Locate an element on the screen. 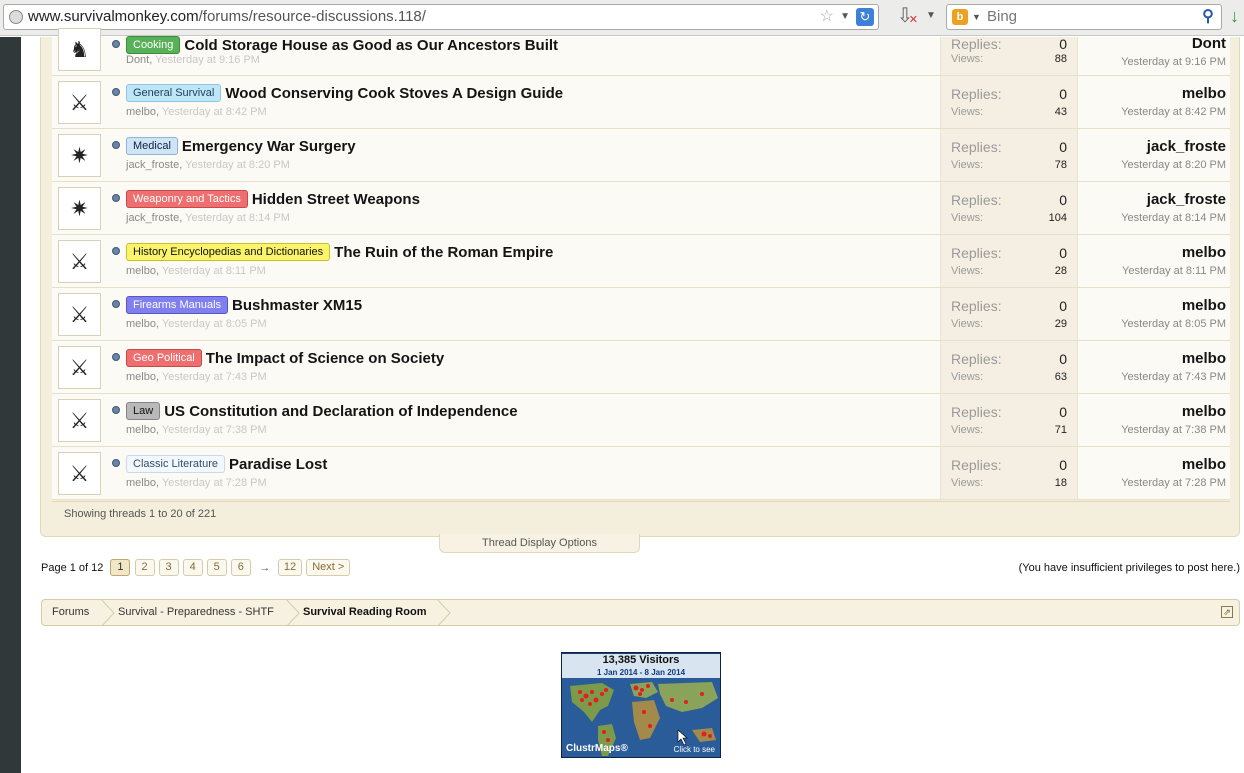 The image size is (1244, 773). thread-prefix-badge: Medical is located at coordinates (152, 146).